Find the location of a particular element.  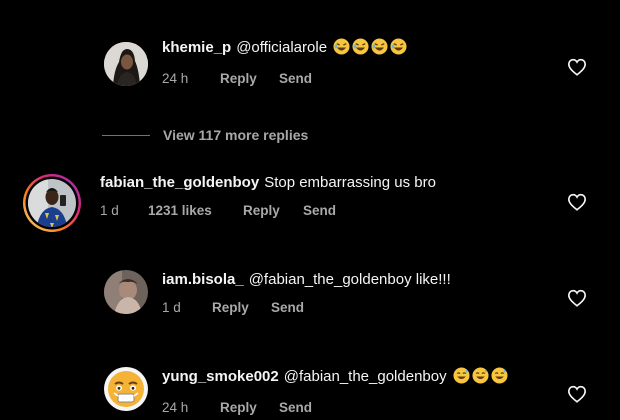

mention-link: @officialarole is located at coordinates (281, 47).